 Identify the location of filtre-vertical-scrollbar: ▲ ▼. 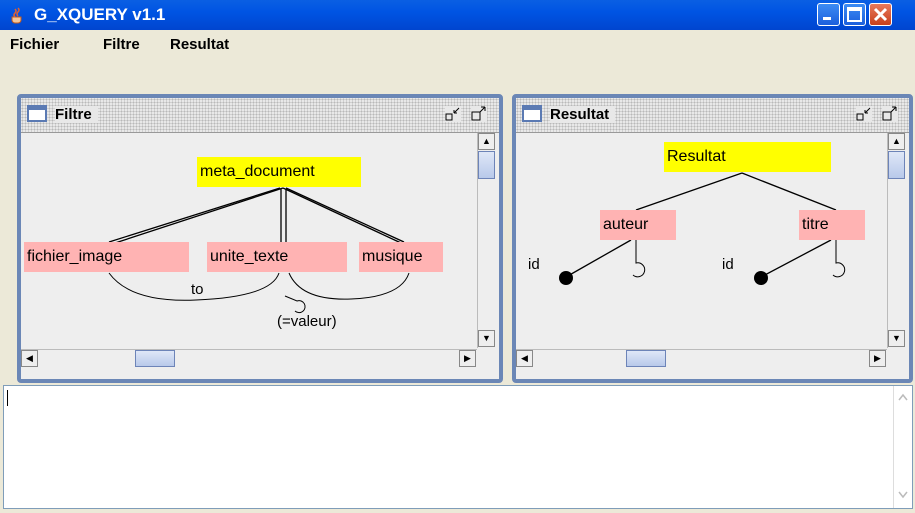
(486, 240).